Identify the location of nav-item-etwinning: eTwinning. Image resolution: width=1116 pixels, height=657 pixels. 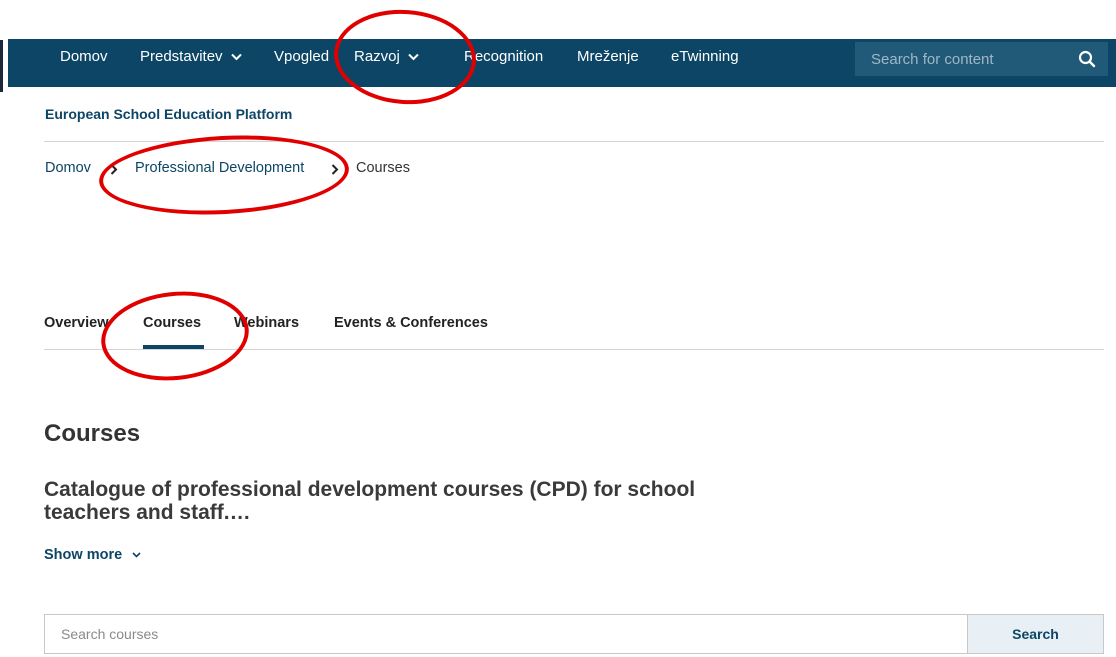
(705, 63).